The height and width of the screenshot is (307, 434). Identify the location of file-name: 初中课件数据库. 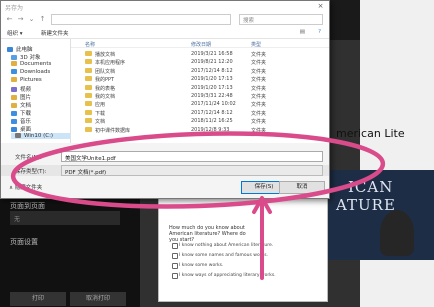
(113, 130).